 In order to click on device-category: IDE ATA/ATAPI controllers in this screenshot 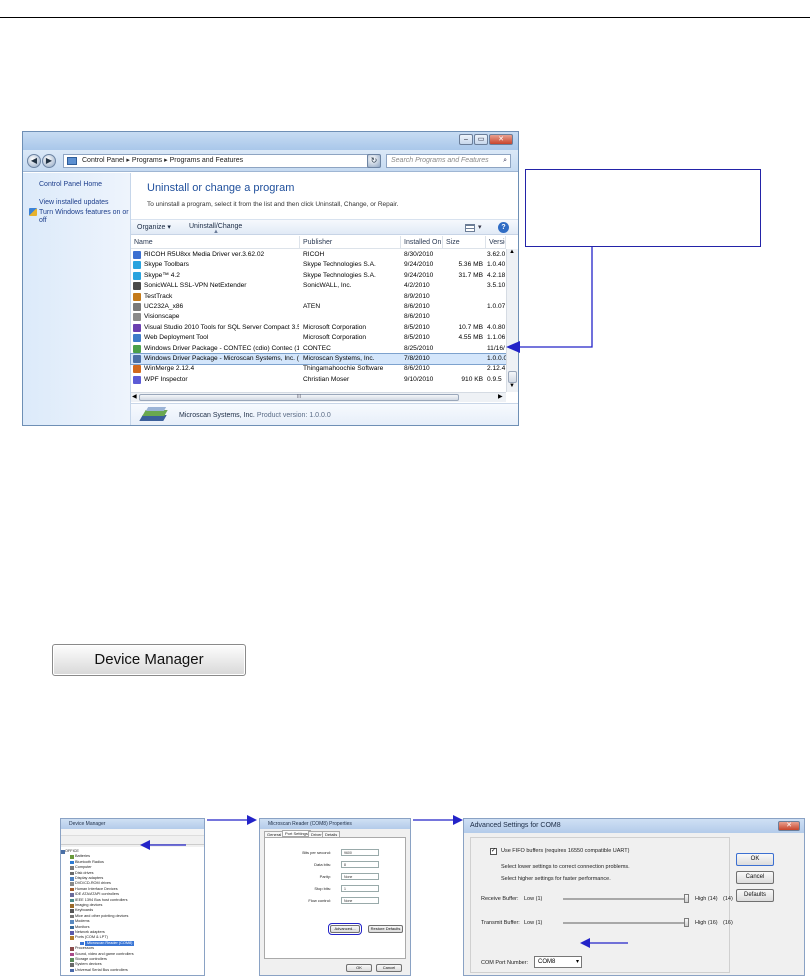, I will do `click(97, 894)`.